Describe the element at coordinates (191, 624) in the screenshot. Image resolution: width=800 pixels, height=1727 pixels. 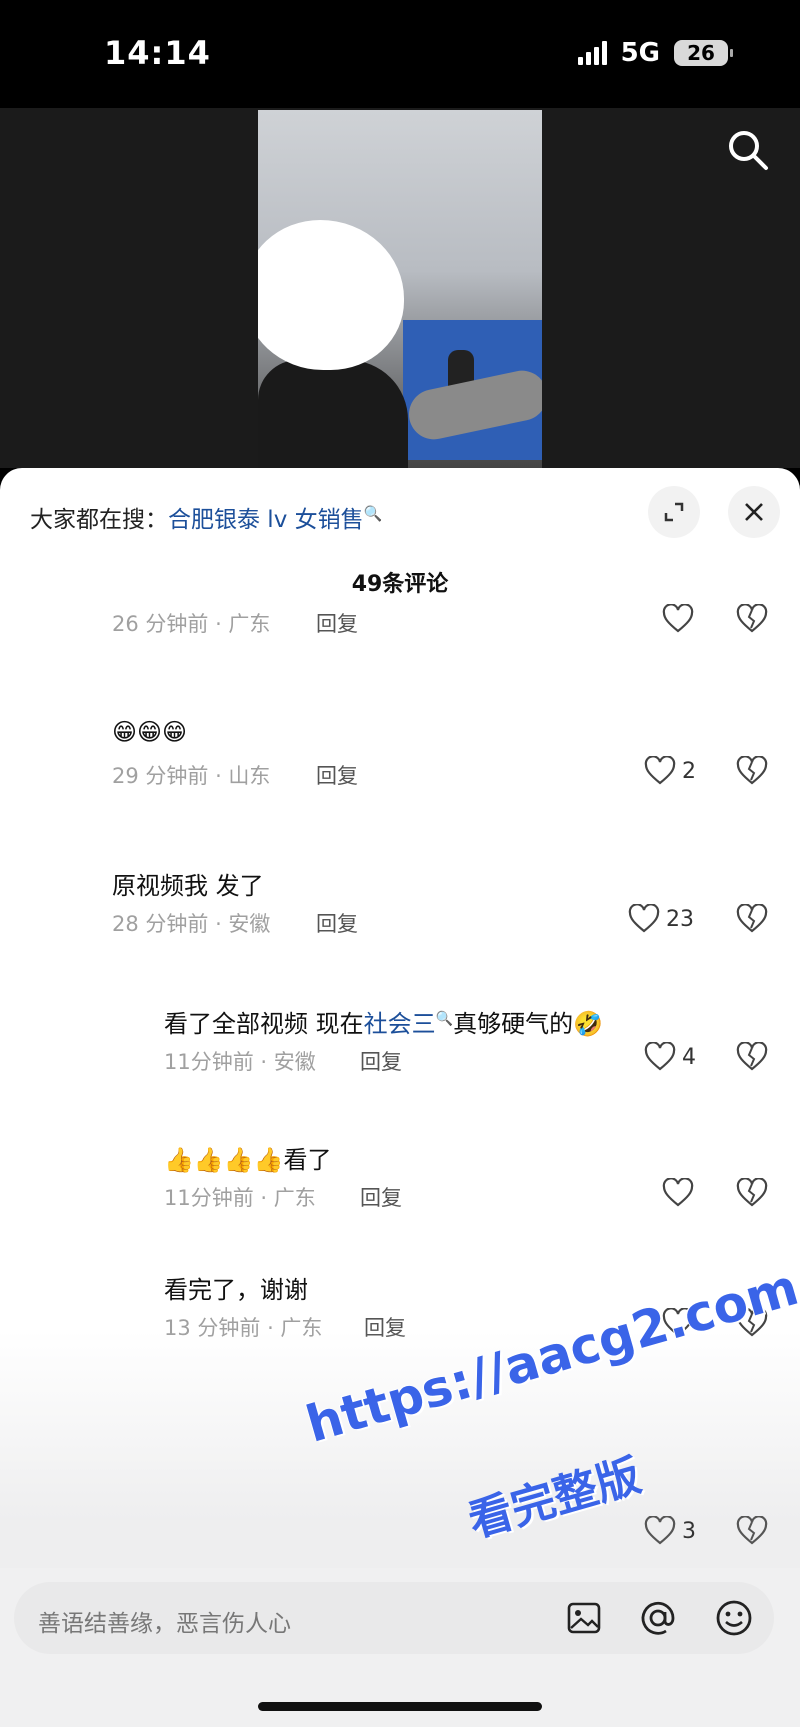
I see `comment-meta: 26 分钟前 · 广东` at that location.